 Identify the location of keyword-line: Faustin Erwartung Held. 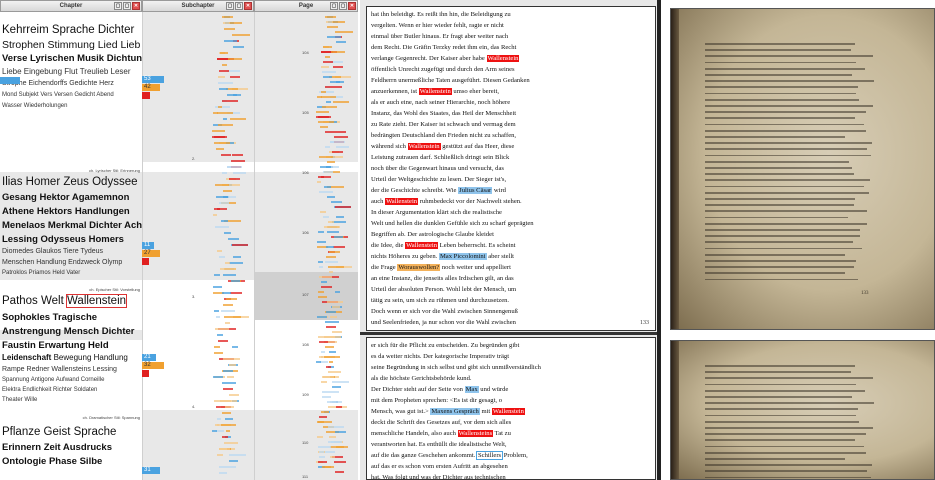
(55, 345).